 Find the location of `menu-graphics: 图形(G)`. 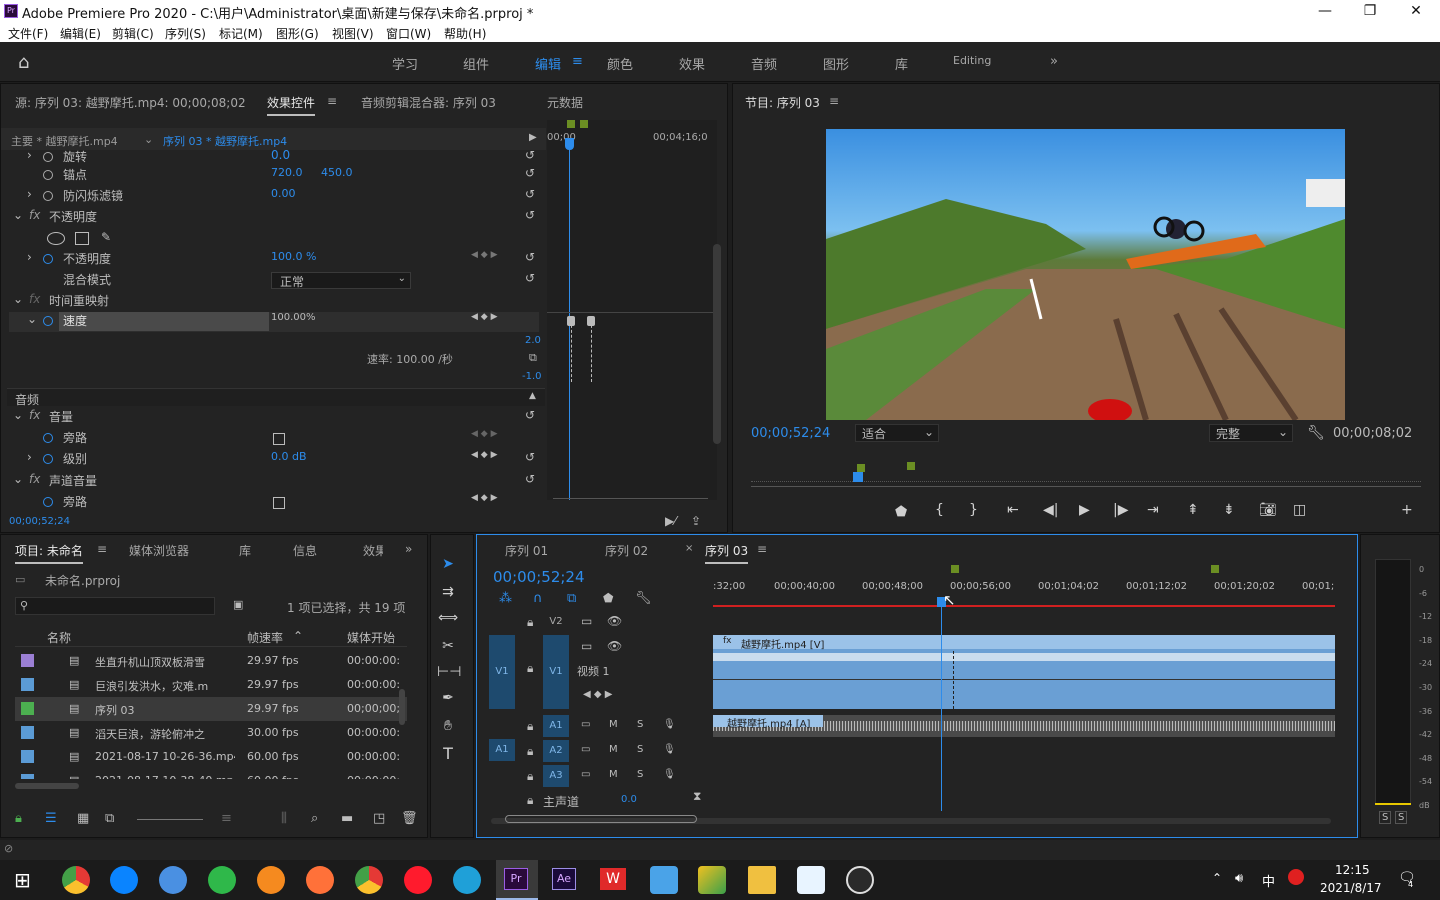

menu-graphics: 图形(G) is located at coordinates (297, 33).